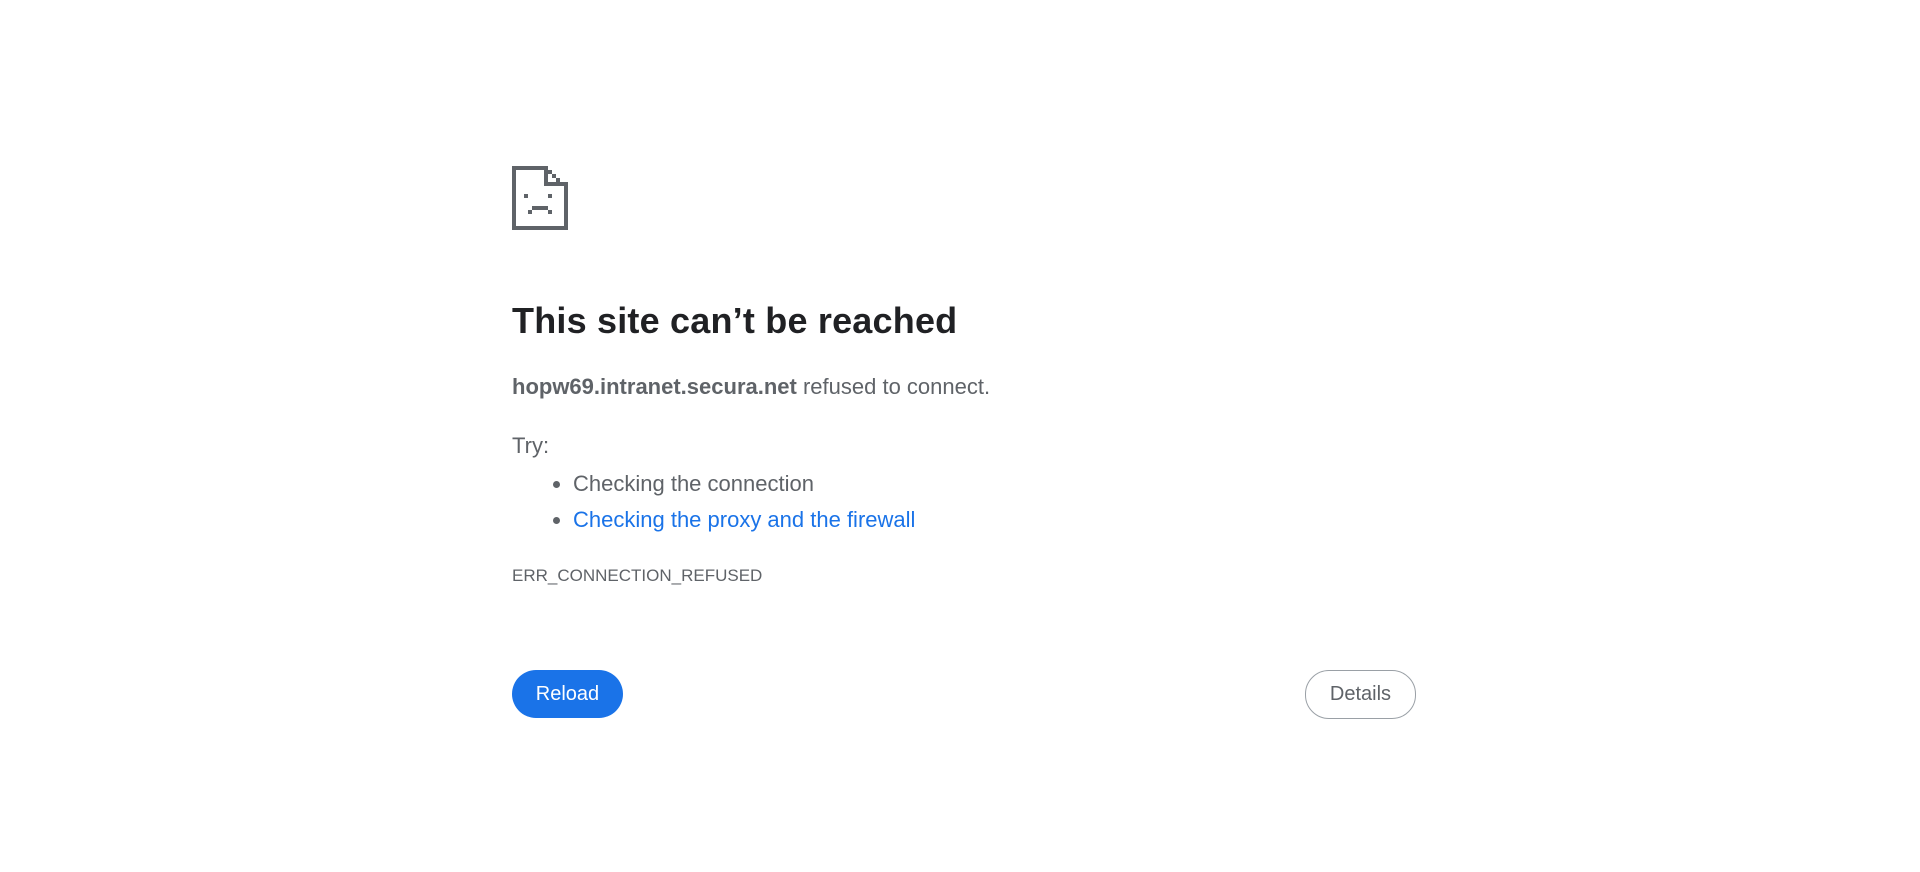 Image resolution: width=1920 pixels, height=872 pixels. I want to click on reload-button: Reload, so click(567, 694).